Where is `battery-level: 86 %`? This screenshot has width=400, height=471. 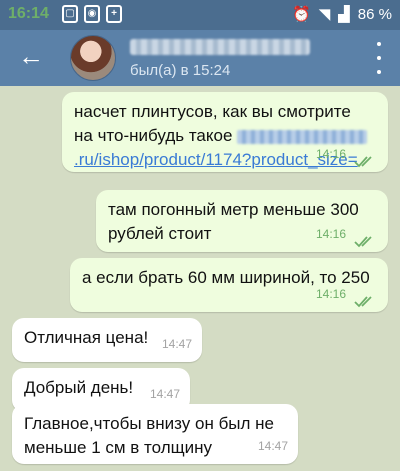 battery-level: 86 % is located at coordinates (374, 14).